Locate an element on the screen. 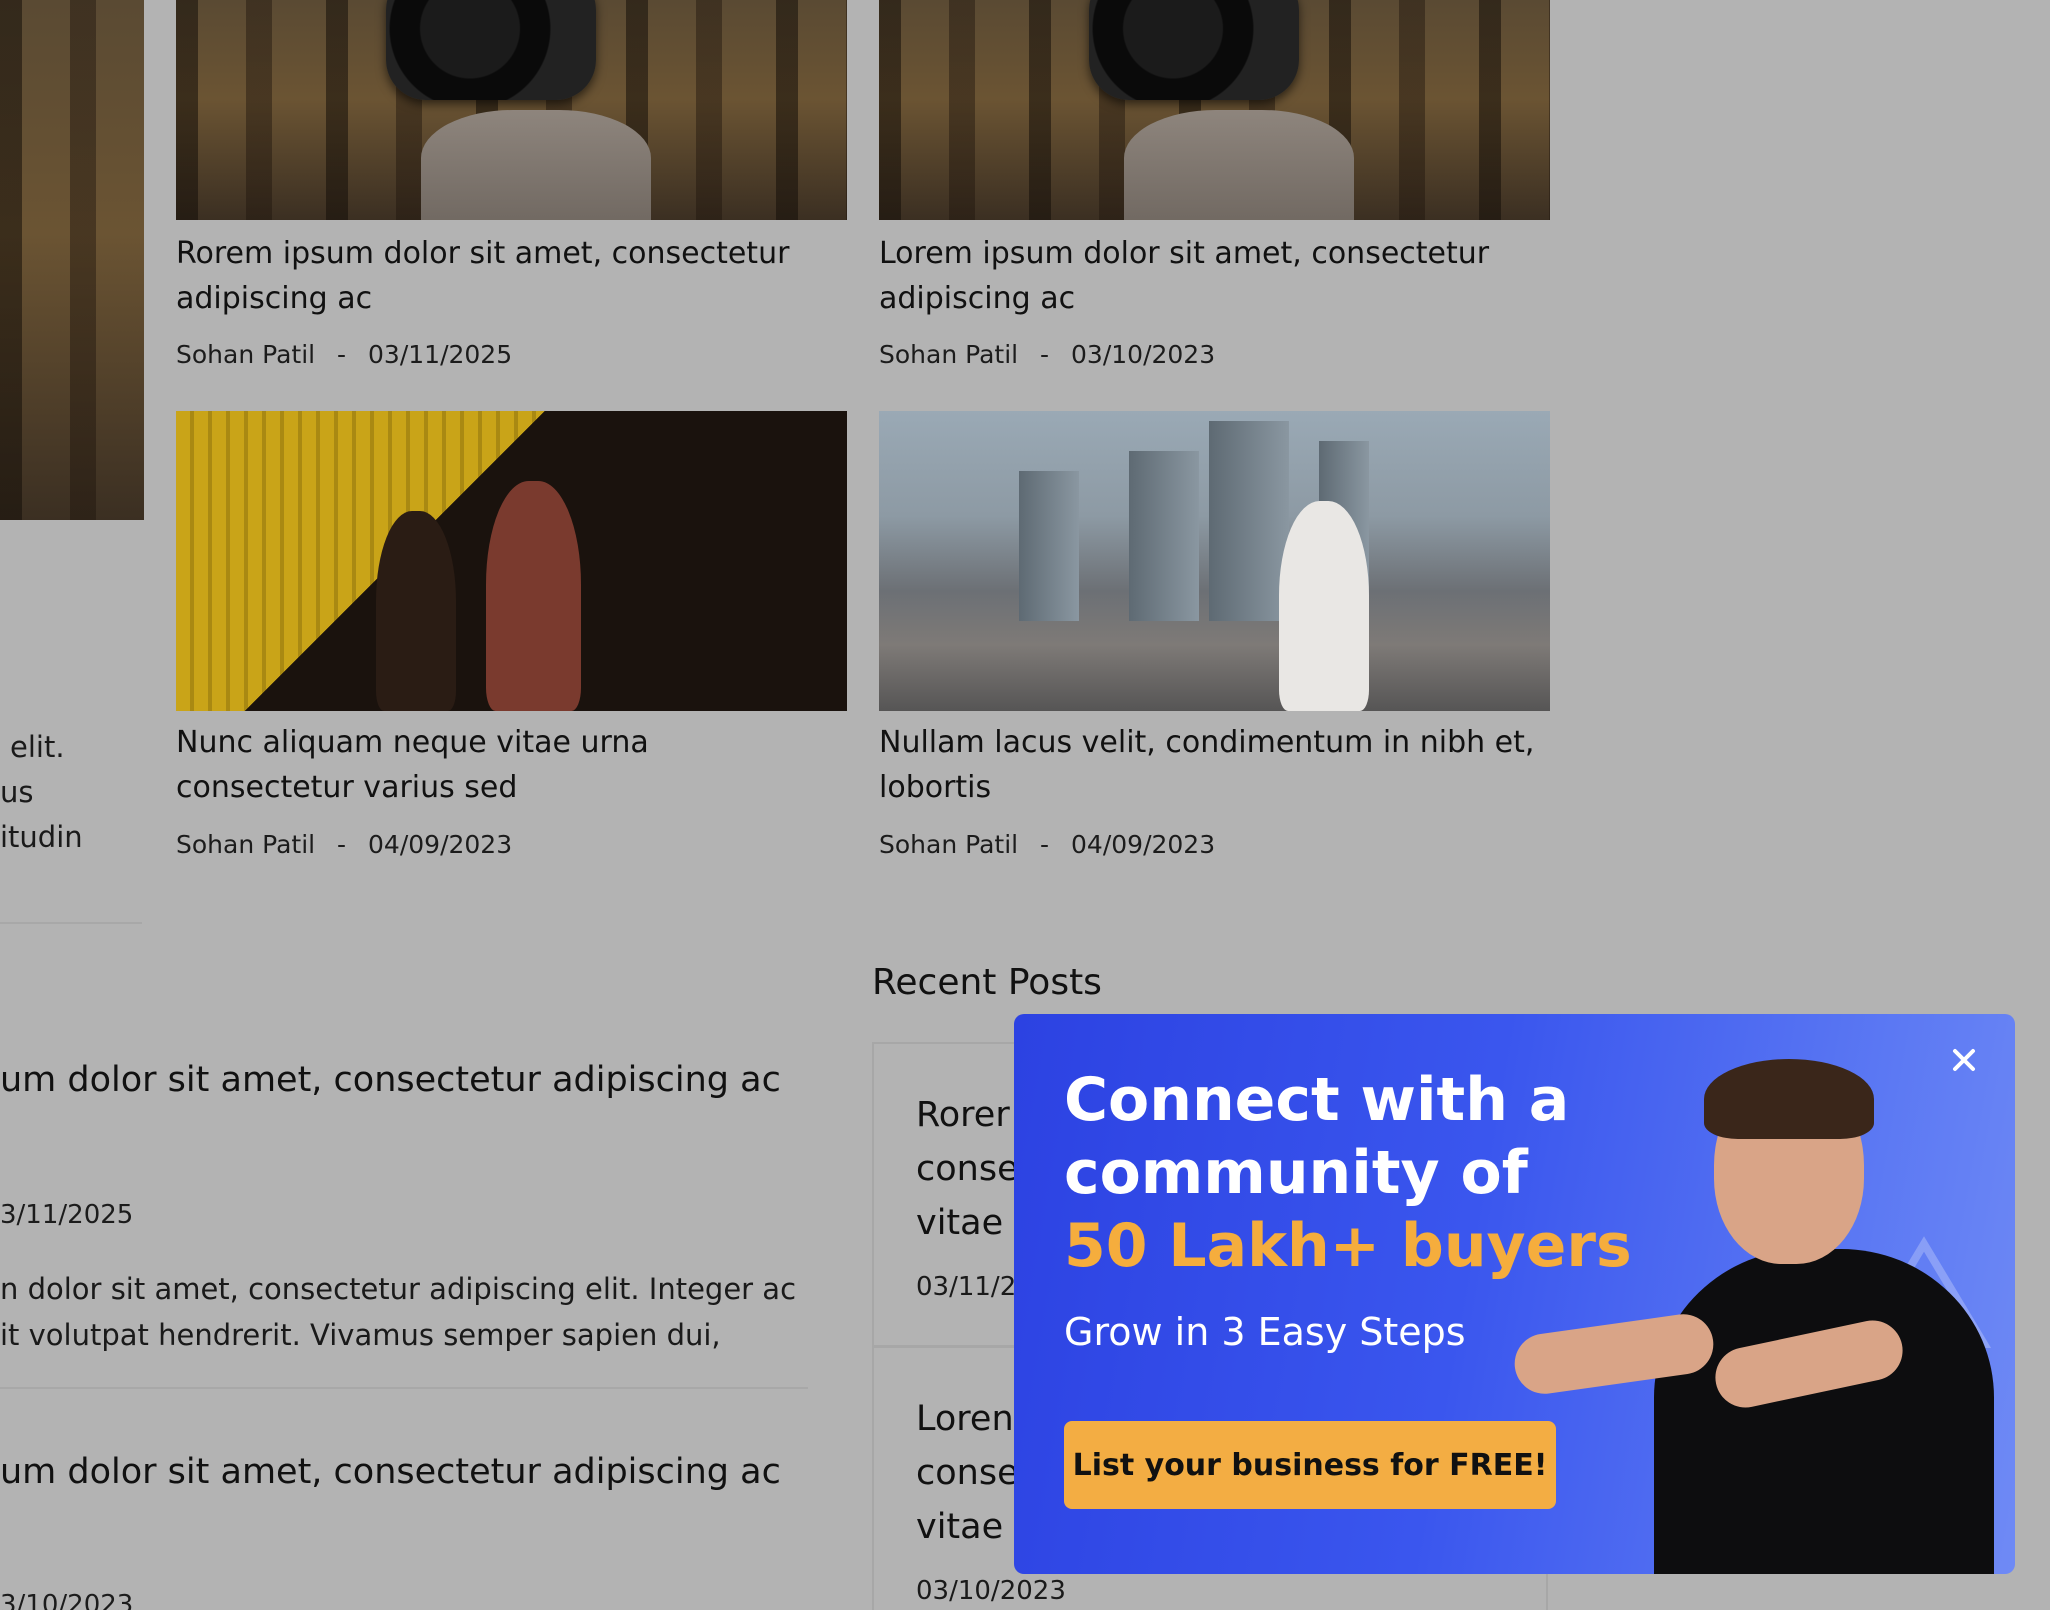  post-meta-4: Sohan Patil - 04/09/2023 is located at coordinates (1047, 844).